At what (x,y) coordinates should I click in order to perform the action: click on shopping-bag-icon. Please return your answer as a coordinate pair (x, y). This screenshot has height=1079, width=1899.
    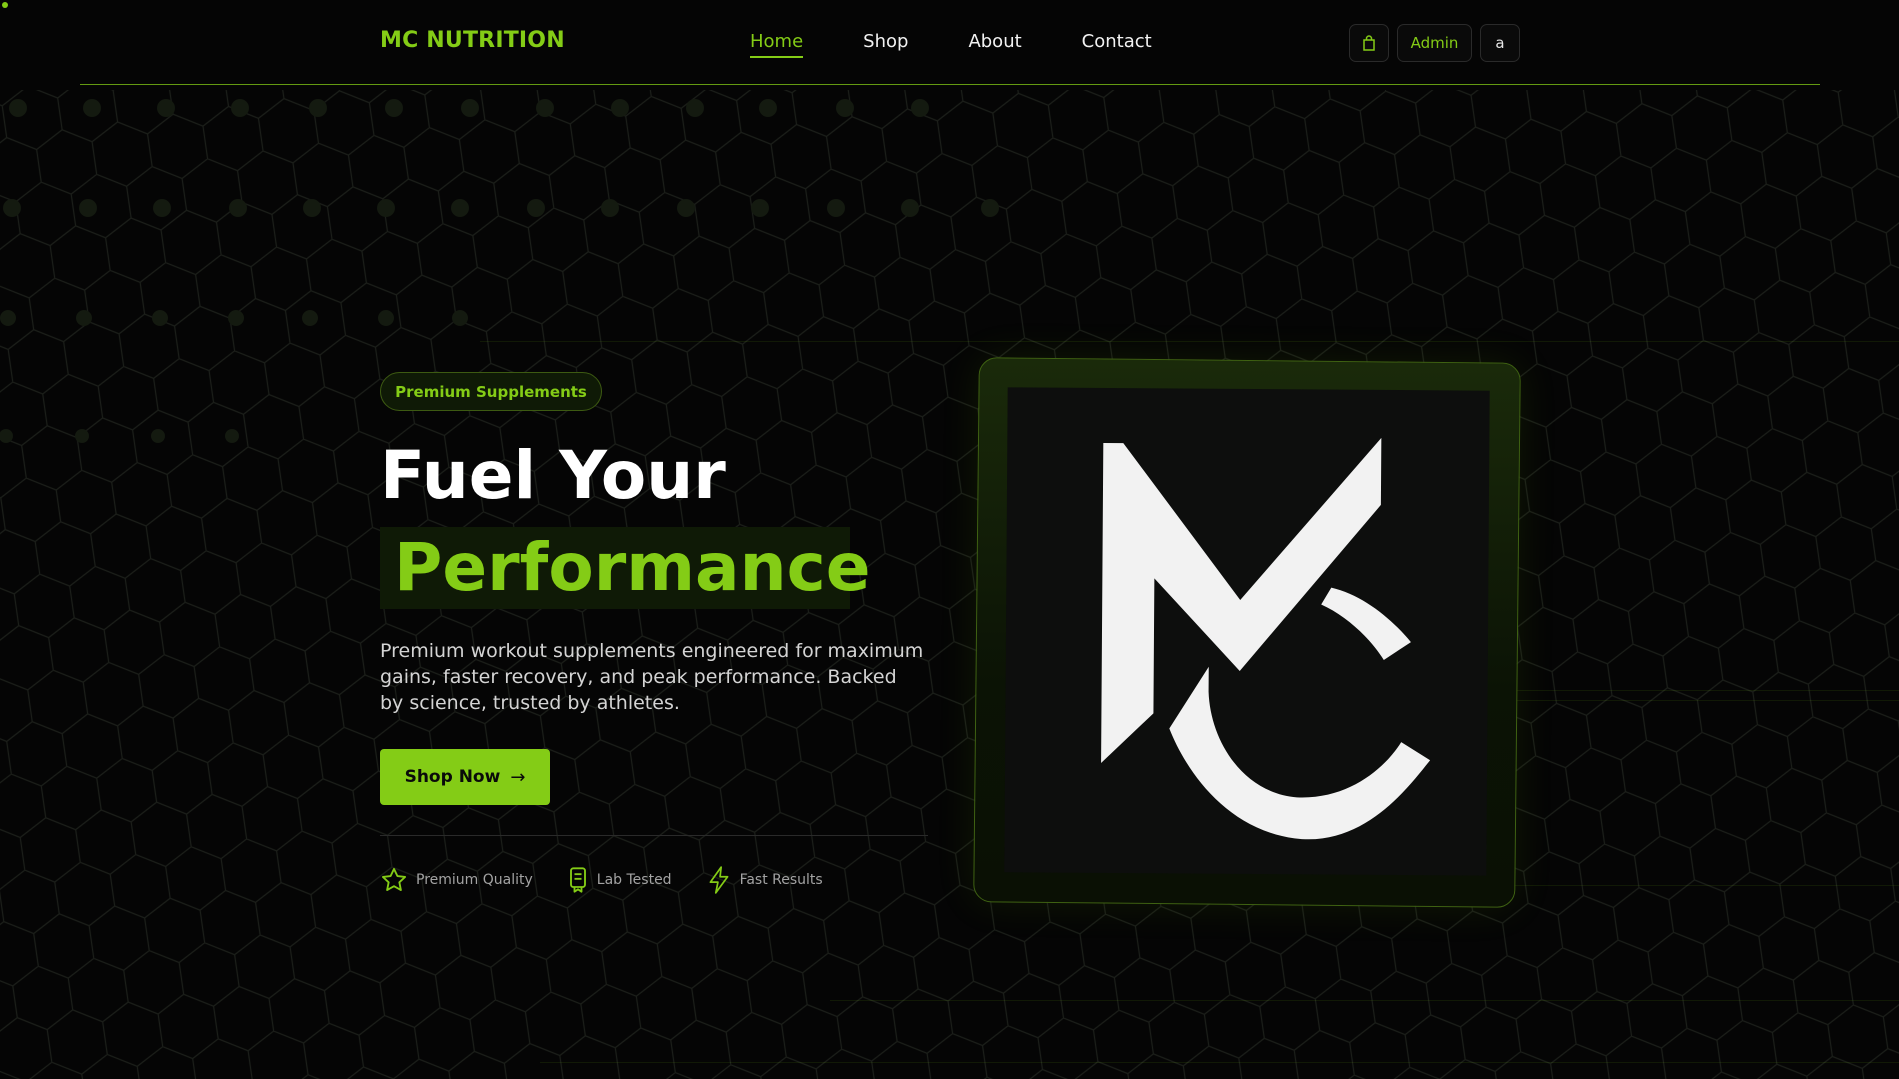
    Looking at the image, I should click on (1369, 43).